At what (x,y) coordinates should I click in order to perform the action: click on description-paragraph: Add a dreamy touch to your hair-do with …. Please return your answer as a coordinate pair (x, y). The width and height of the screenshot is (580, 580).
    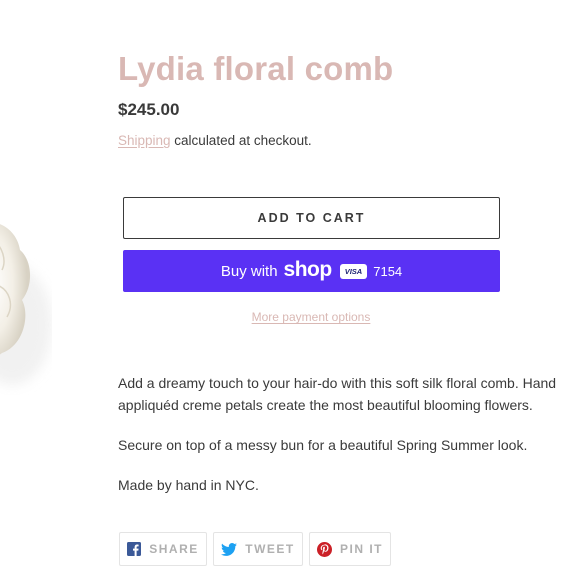
    Looking at the image, I should click on (337, 394).